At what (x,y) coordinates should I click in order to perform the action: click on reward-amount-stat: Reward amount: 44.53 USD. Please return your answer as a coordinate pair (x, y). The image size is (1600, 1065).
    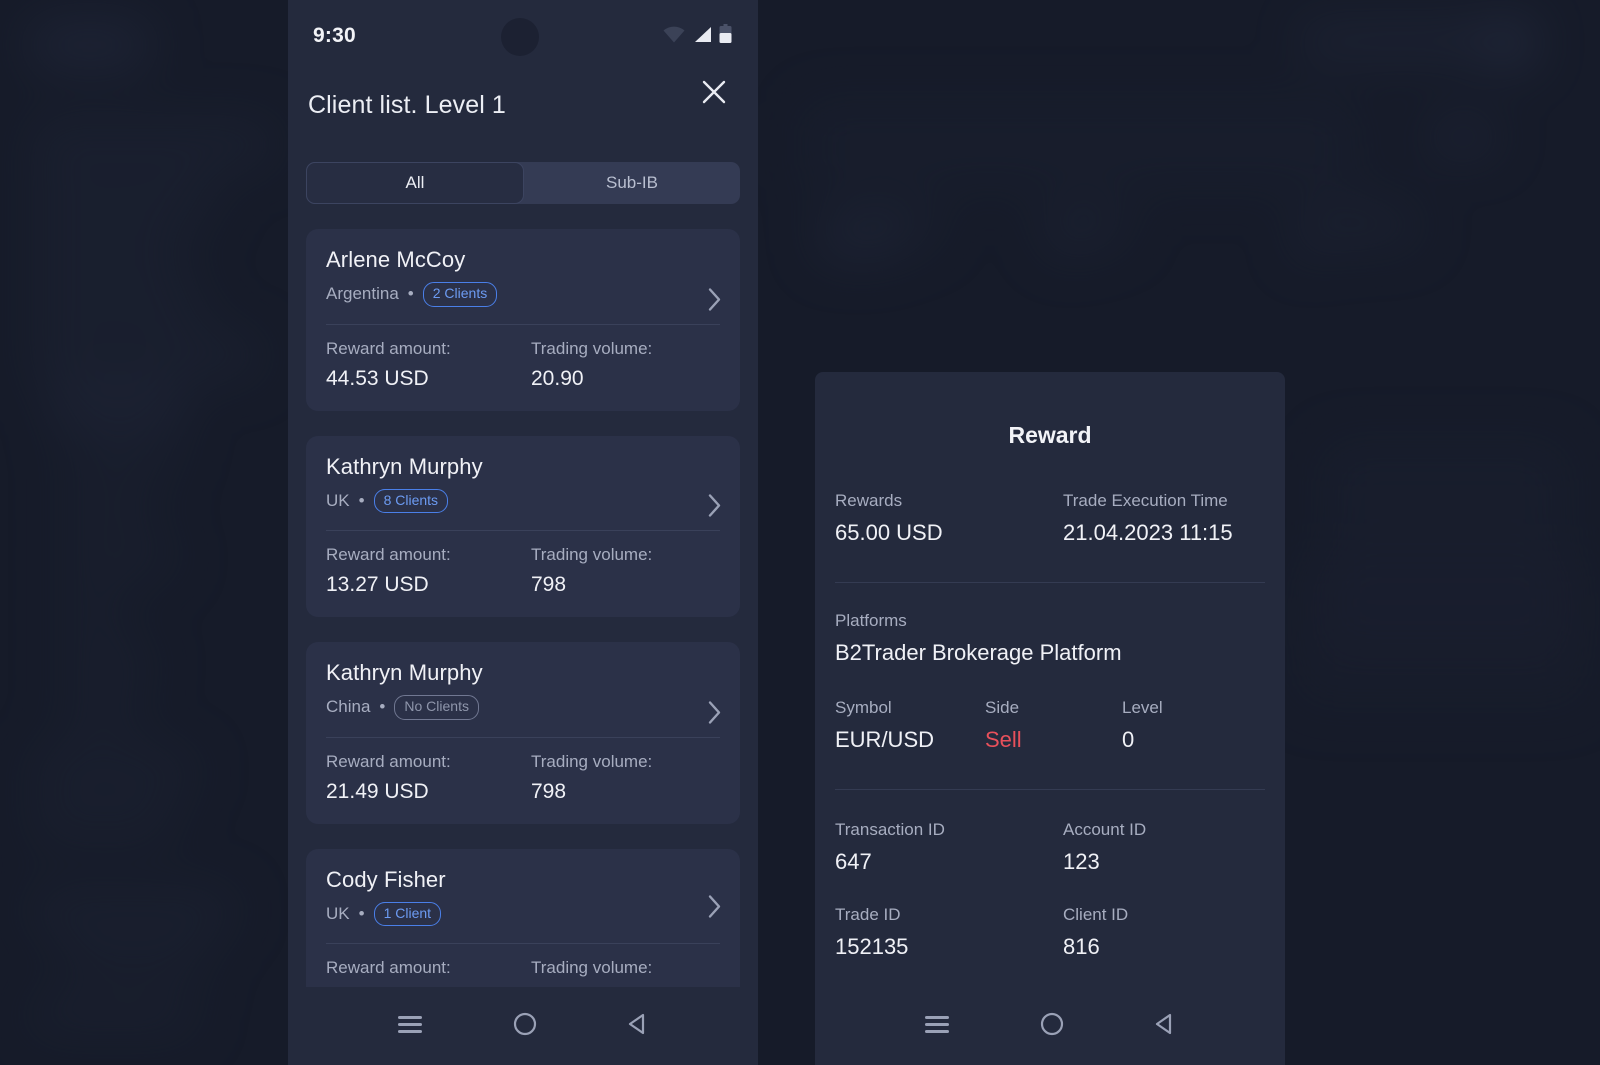
    Looking at the image, I should click on (428, 365).